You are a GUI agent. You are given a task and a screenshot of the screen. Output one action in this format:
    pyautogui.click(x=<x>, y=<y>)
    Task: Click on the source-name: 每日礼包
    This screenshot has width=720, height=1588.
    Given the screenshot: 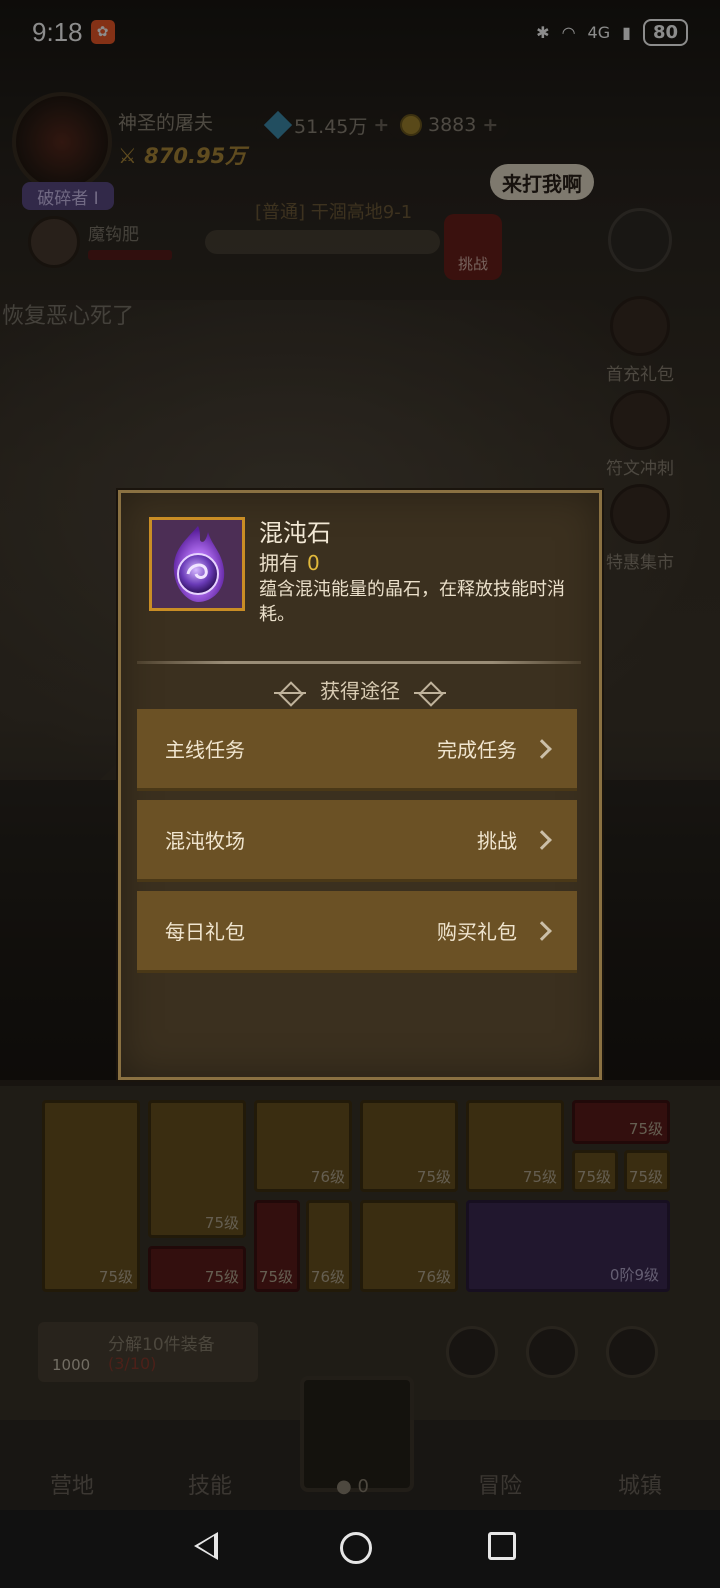 What is the action you would take?
    pyautogui.click(x=205, y=932)
    